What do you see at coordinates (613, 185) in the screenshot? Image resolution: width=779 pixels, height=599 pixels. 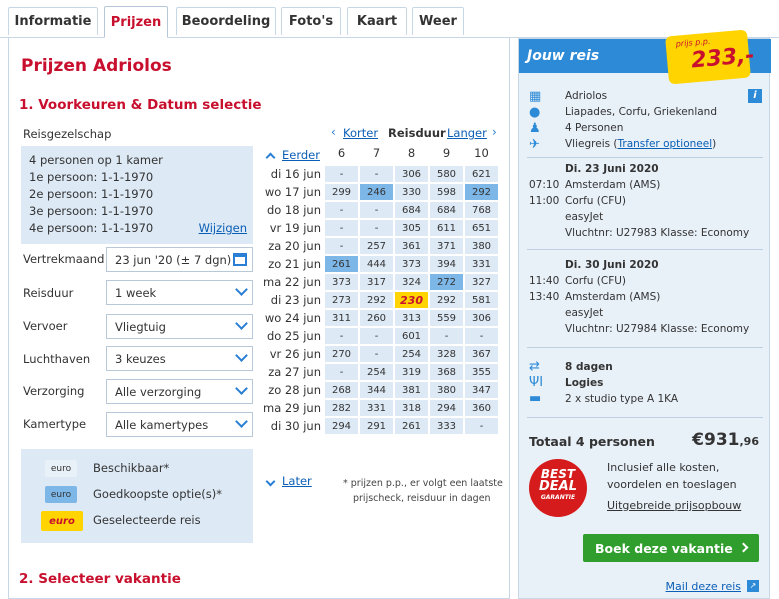 I see `outbound-from: Amsterdam (AMS)` at bounding box center [613, 185].